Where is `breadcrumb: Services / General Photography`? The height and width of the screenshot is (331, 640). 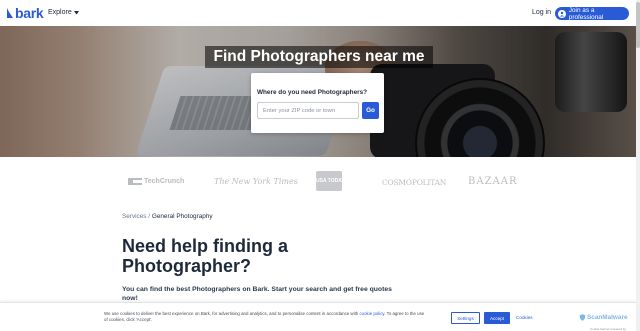 breadcrumb: Services / General Photography is located at coordinates (167, 216).